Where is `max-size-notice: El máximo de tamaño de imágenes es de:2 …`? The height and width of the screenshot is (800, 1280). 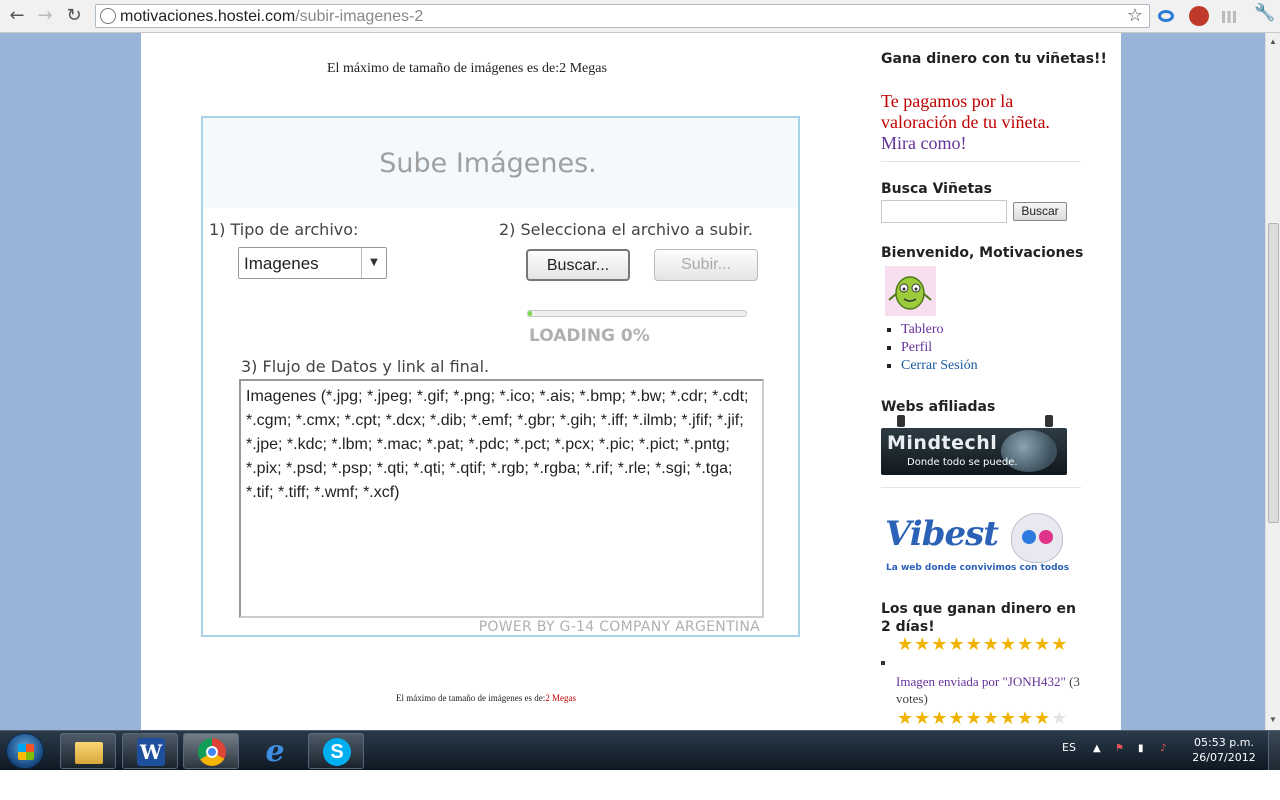
max-size-notice: El máximo de tamaño de imágenes es de:2 … is located at coordinates (467, 68).